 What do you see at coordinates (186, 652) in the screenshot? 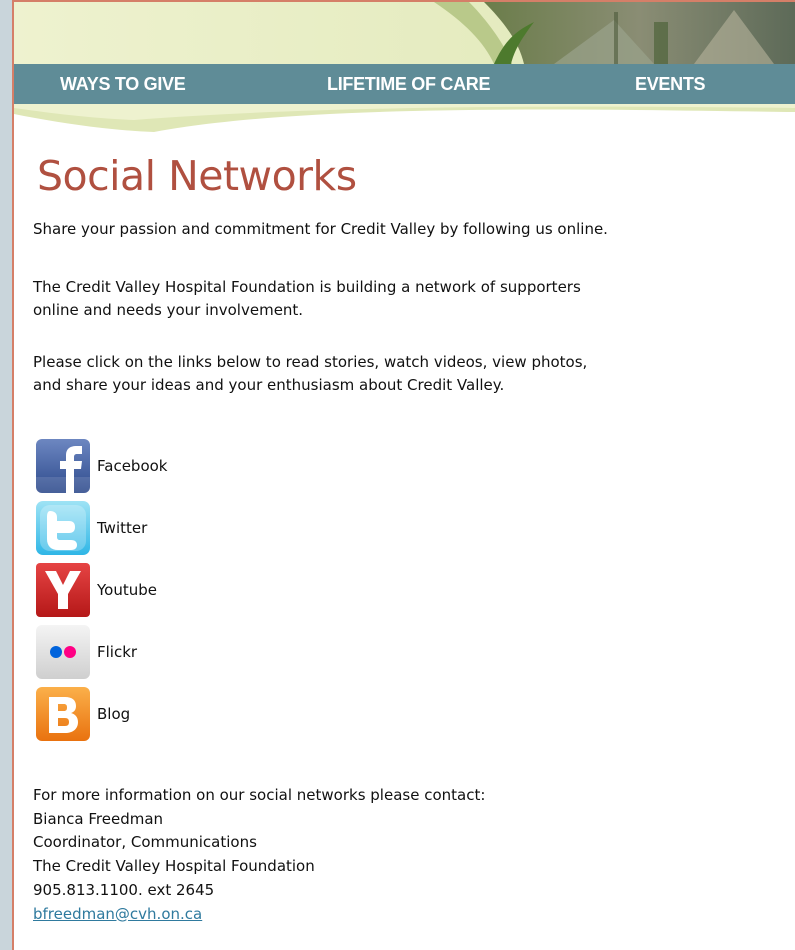
I see `social-link-flickr: Flickr` at bounding box center [186, 652].